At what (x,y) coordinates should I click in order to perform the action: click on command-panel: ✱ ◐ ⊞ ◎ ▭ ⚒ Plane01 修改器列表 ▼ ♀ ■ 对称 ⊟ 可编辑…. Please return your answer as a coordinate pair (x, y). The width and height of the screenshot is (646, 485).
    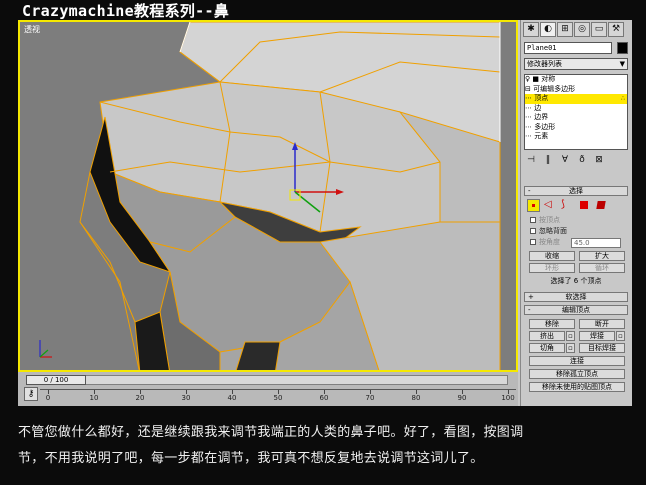
    Looking at the image, I should click on (576, 213).